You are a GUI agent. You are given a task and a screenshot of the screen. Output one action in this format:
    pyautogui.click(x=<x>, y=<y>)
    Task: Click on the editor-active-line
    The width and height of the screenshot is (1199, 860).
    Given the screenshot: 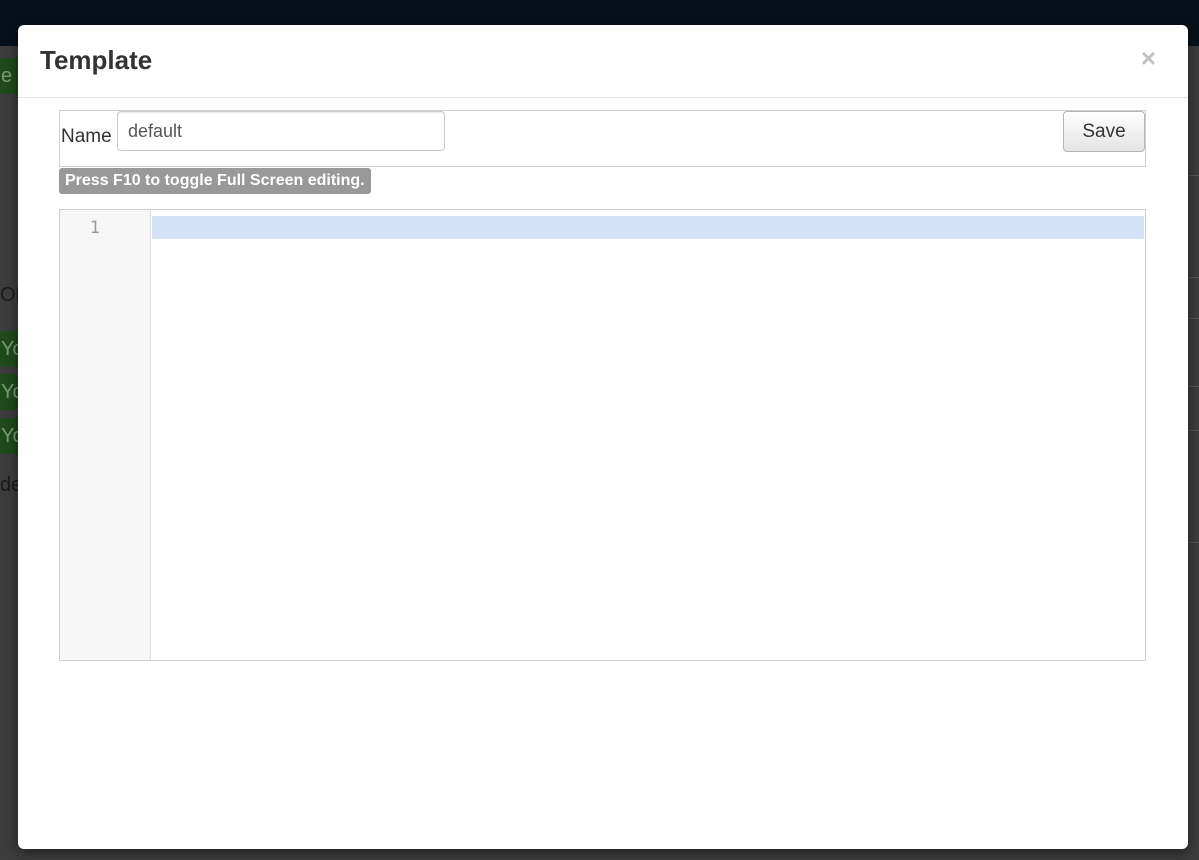 What is the action you would take?
    pyautogui.click(x=648, y=227)
    